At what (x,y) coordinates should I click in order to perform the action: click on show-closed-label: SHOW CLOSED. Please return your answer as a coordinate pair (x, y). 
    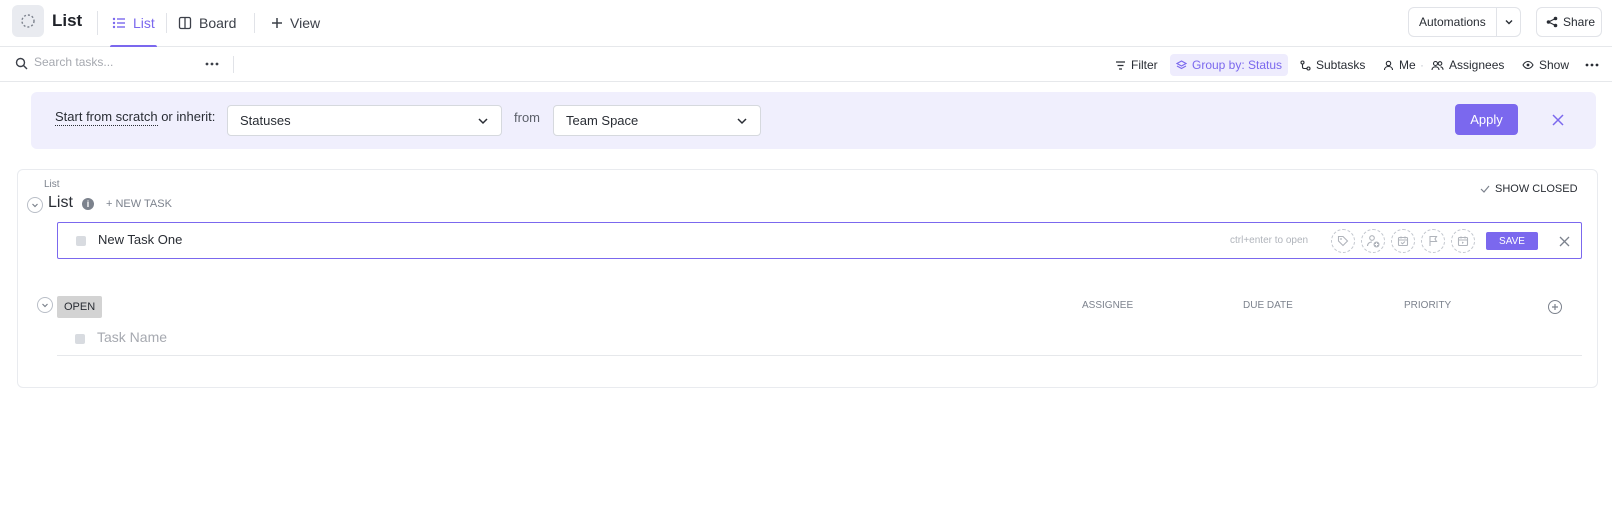
    Looking at the image, I should click on (1536, 189).